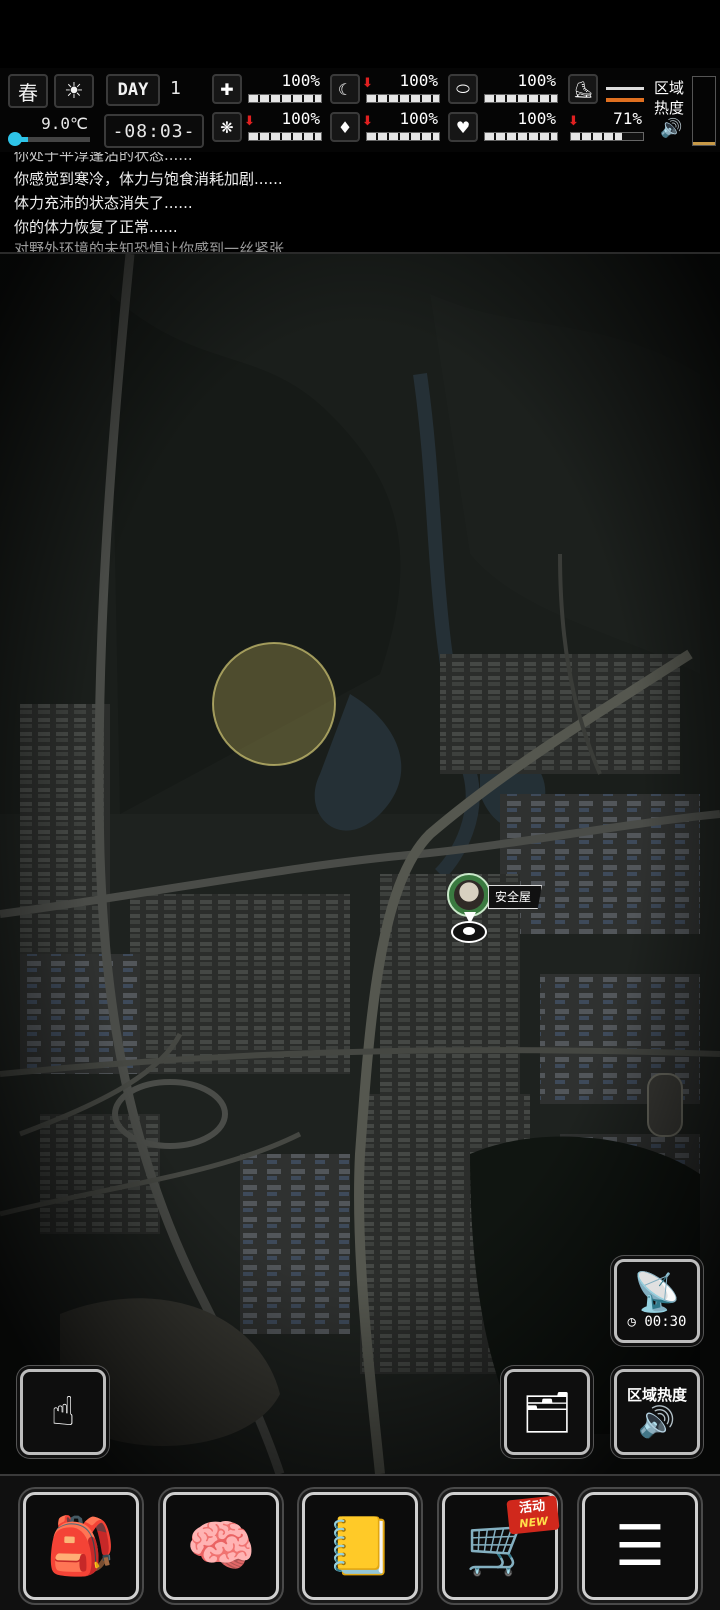 Image resolution: width=720 pixels, height=1610 pixels. What do you see at coordinates (154, 131) in the screenshot?
I see `game-clock: -08:03-` at bounding box center [154, 131].